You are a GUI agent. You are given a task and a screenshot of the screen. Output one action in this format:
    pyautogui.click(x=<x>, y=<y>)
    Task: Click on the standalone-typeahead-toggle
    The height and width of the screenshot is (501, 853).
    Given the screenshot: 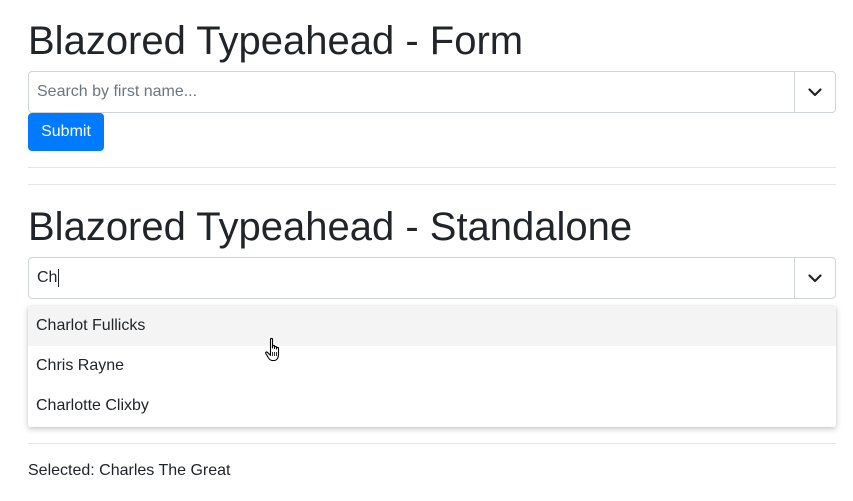 What is the action you would take?
    pyautogui.click(x=814, y=278)
    